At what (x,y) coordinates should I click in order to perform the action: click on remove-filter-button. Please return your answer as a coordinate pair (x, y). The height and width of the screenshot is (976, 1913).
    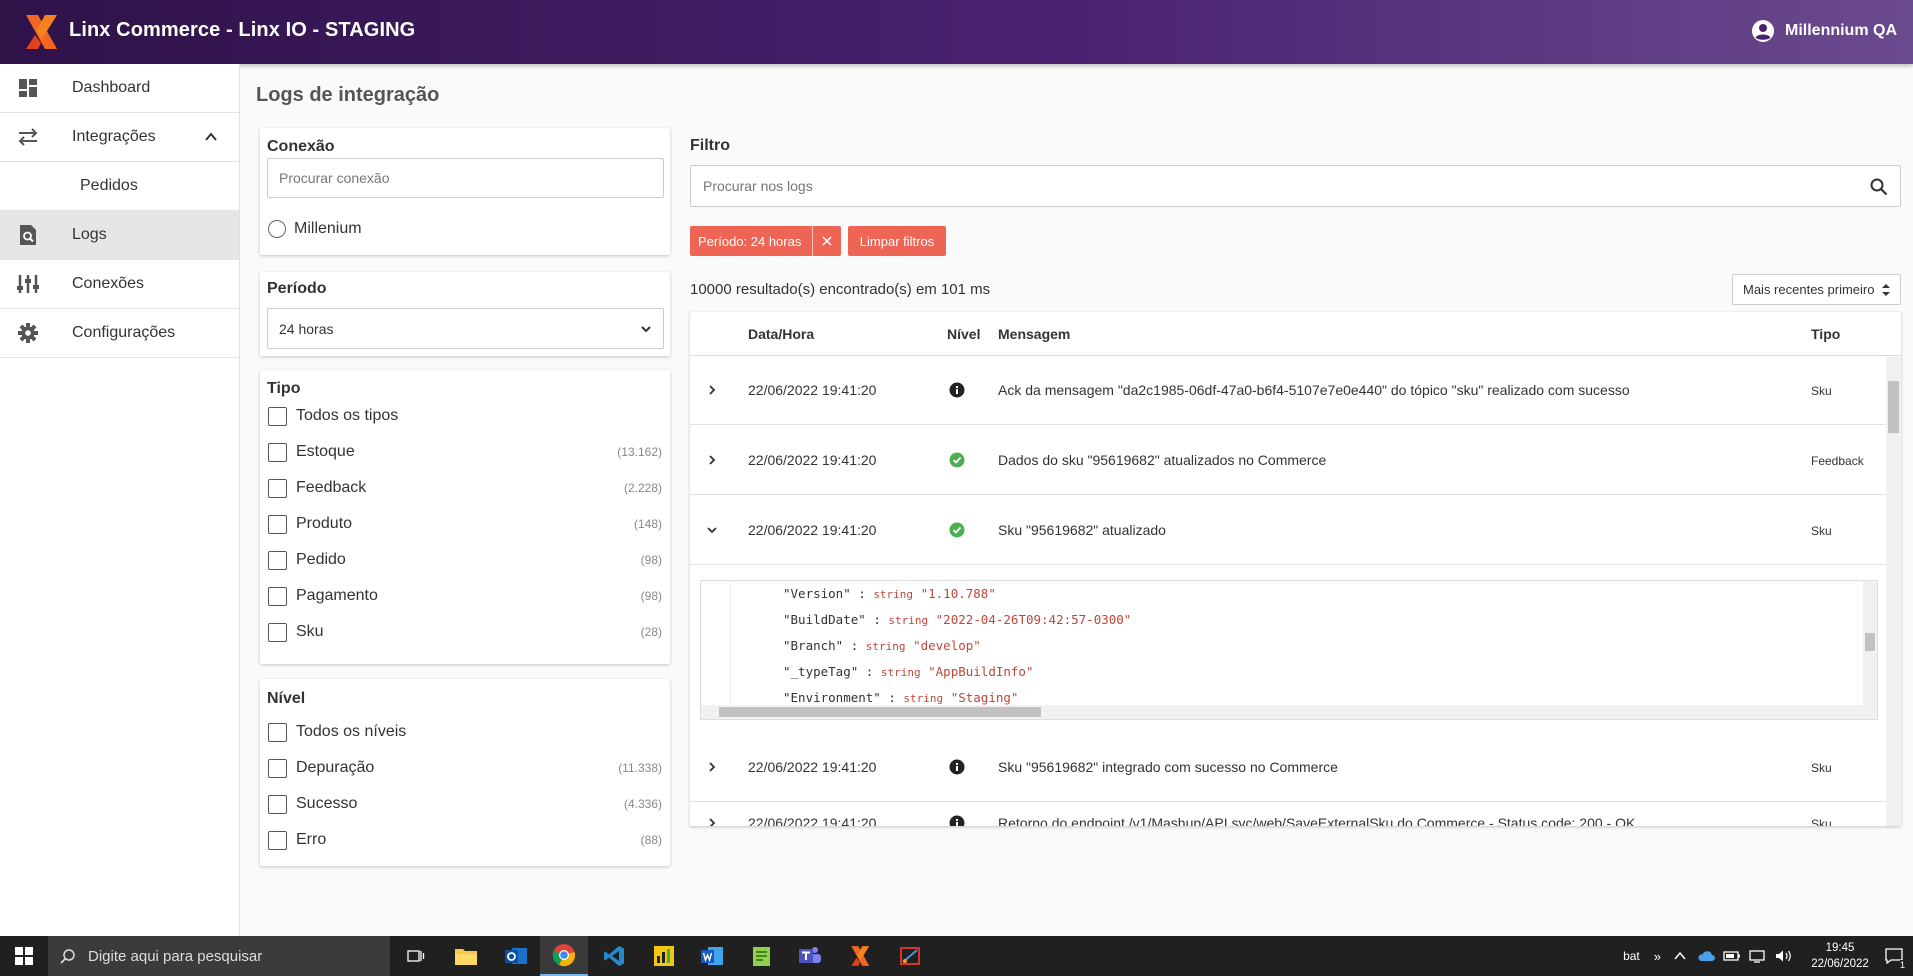
    Looking at the image, I should click on (826, 241).